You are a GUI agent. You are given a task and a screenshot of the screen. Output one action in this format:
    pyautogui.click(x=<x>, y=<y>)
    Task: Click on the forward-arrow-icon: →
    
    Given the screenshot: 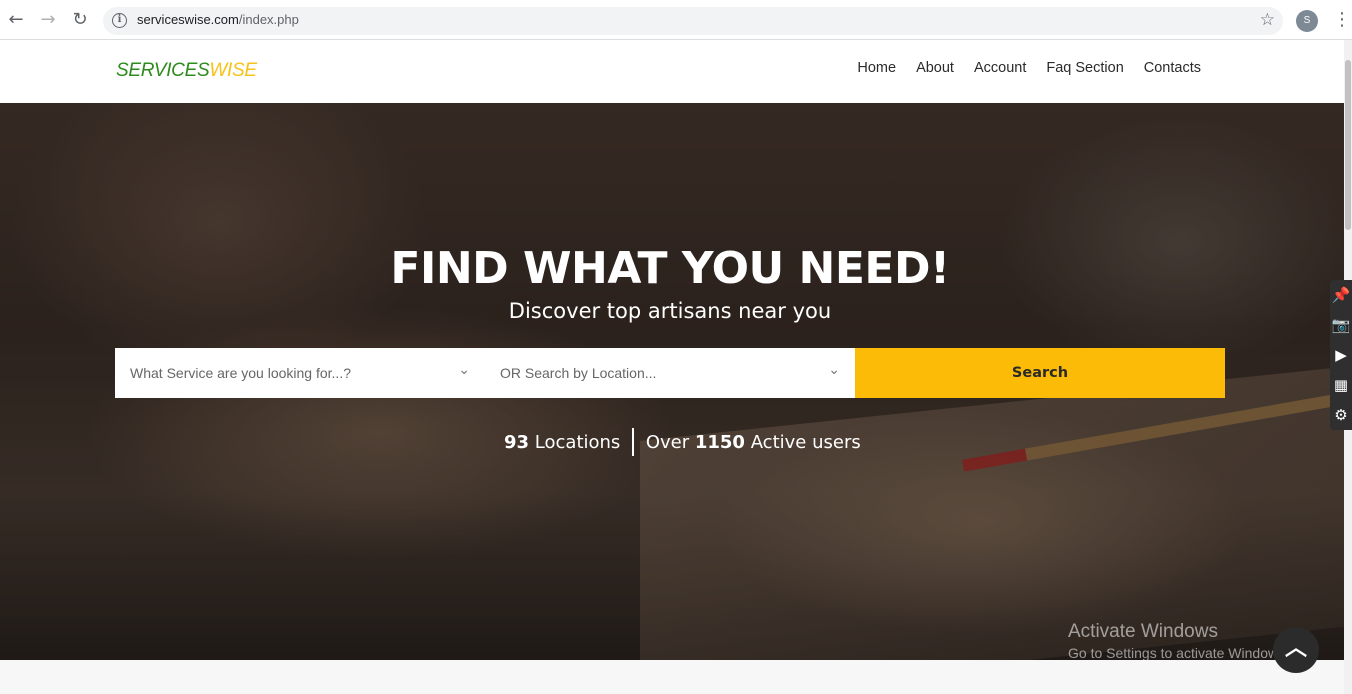 What is the action you would take?
    pyautogui.click(x=48, y=20)
    